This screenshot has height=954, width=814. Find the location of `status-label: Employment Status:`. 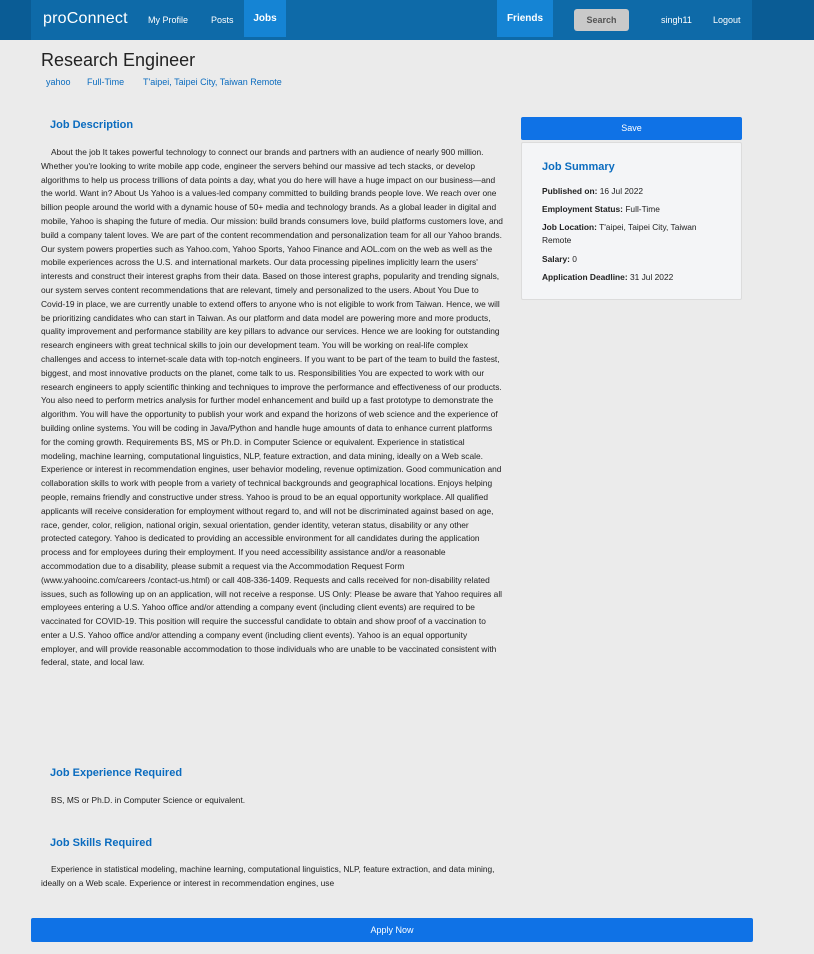

status-label: Employment Status: is located at coordinates (582, 209).